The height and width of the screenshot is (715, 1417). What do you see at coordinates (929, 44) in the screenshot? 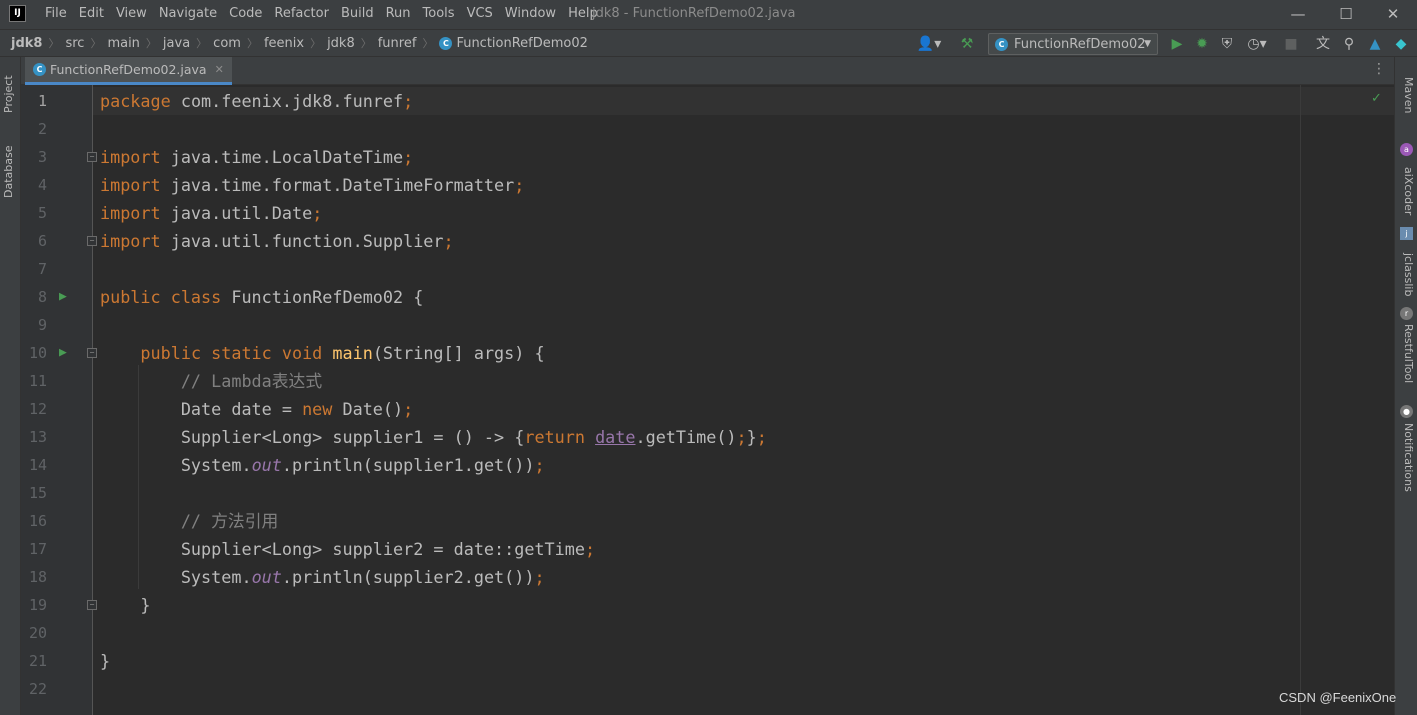
I see `vcs-user-icon: 👤▾` at bounding box center [929, 44].